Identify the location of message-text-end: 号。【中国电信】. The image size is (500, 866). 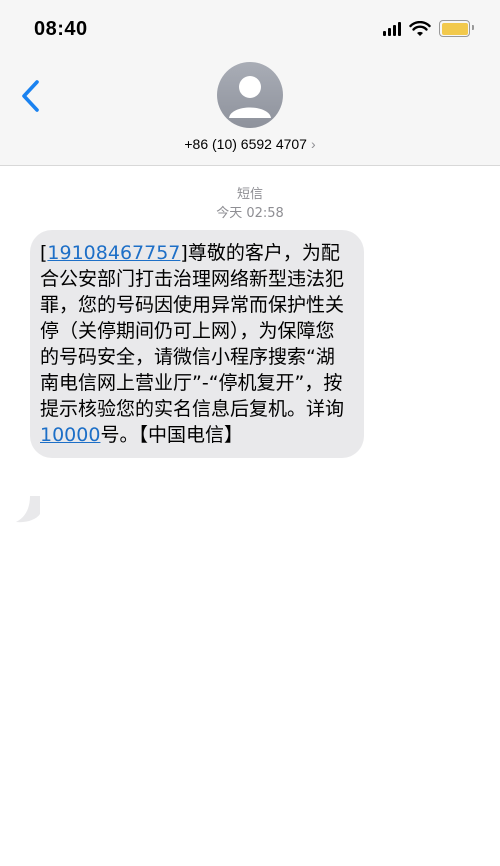
(171, 435).